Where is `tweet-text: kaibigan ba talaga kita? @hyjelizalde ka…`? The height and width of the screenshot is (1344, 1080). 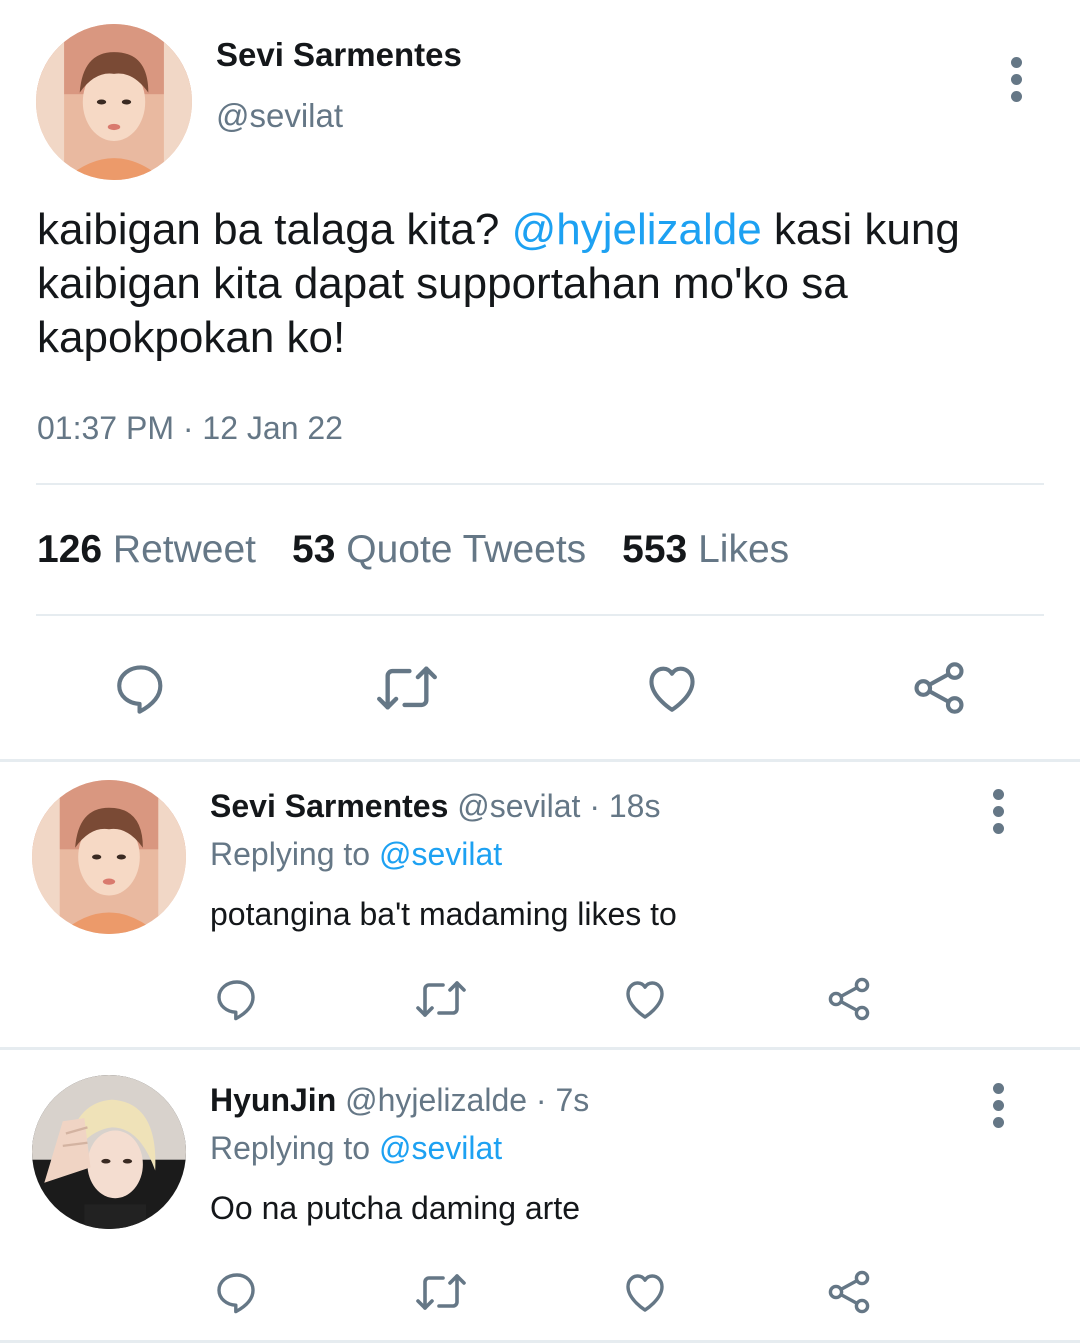
tweet-text: kaibigan ba talaga kita? @hyjelizalde ka… is located at coordinates (542, 284).